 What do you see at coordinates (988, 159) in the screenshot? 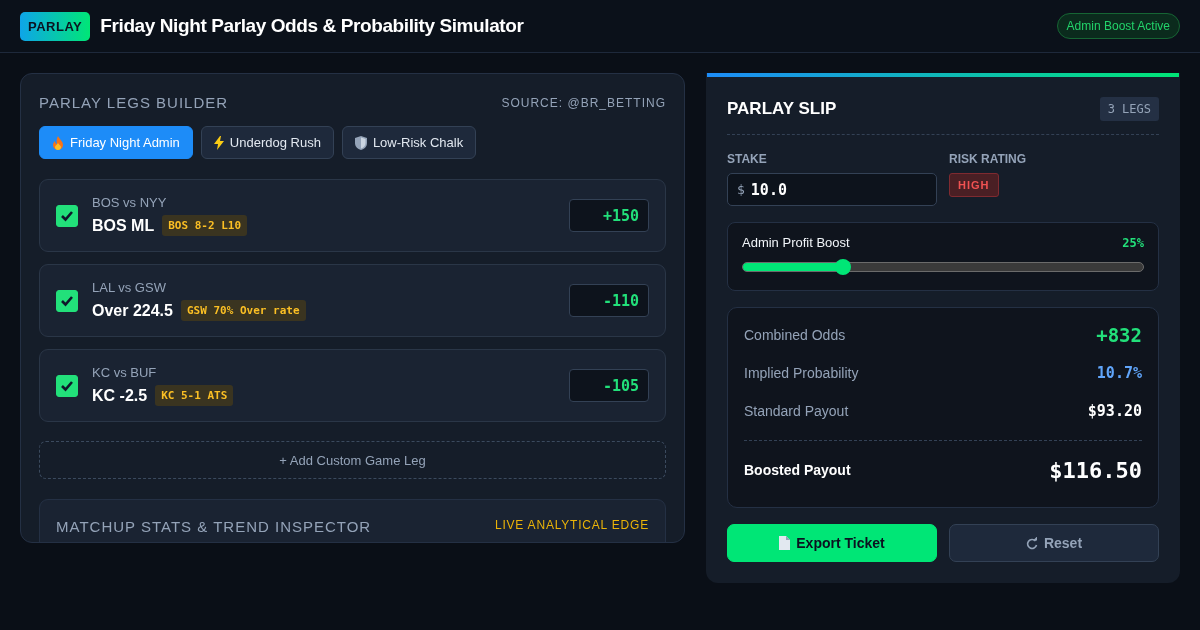
I see `risk-label: RISK RATING` at bounding box center [988, 159].